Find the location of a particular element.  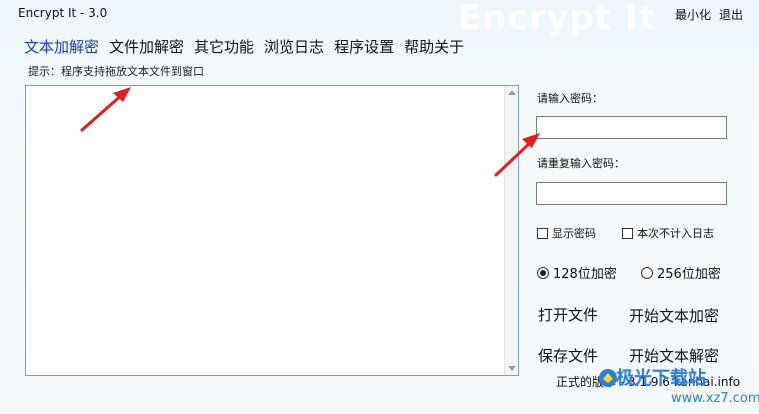

tab-bar: 文本加解密 文件加解密 其它功能 浏览日志 程序设置 帮助关于 is located at coordinates (244, 46).